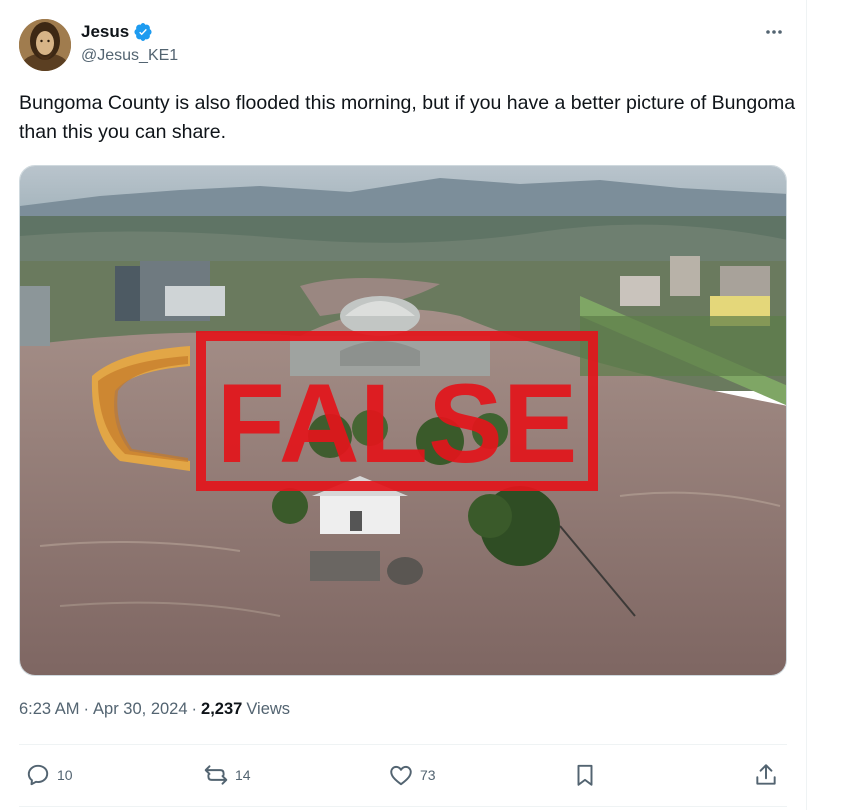 This screenshot has width=845, height=810. I want to click on heart-icon, so click(401, 775).